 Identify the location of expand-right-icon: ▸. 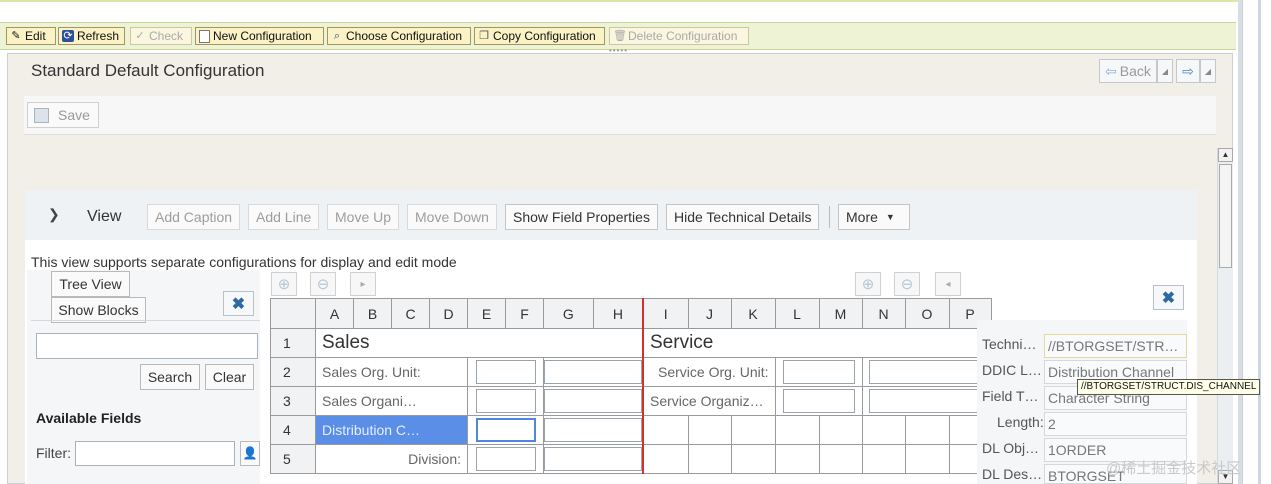
(363, 284).